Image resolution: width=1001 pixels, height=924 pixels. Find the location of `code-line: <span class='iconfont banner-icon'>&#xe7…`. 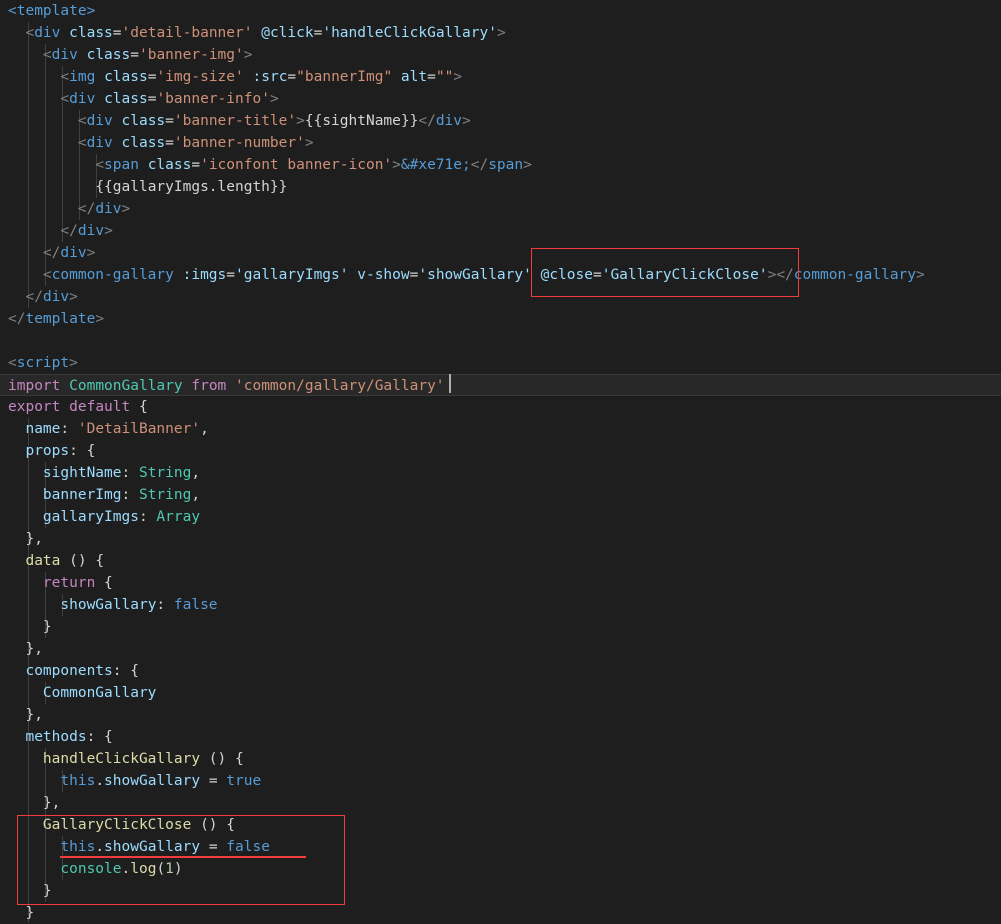

code-line: <span class='iconfont banner-icon'>&#xe7… is located at coordinates (500, 165).